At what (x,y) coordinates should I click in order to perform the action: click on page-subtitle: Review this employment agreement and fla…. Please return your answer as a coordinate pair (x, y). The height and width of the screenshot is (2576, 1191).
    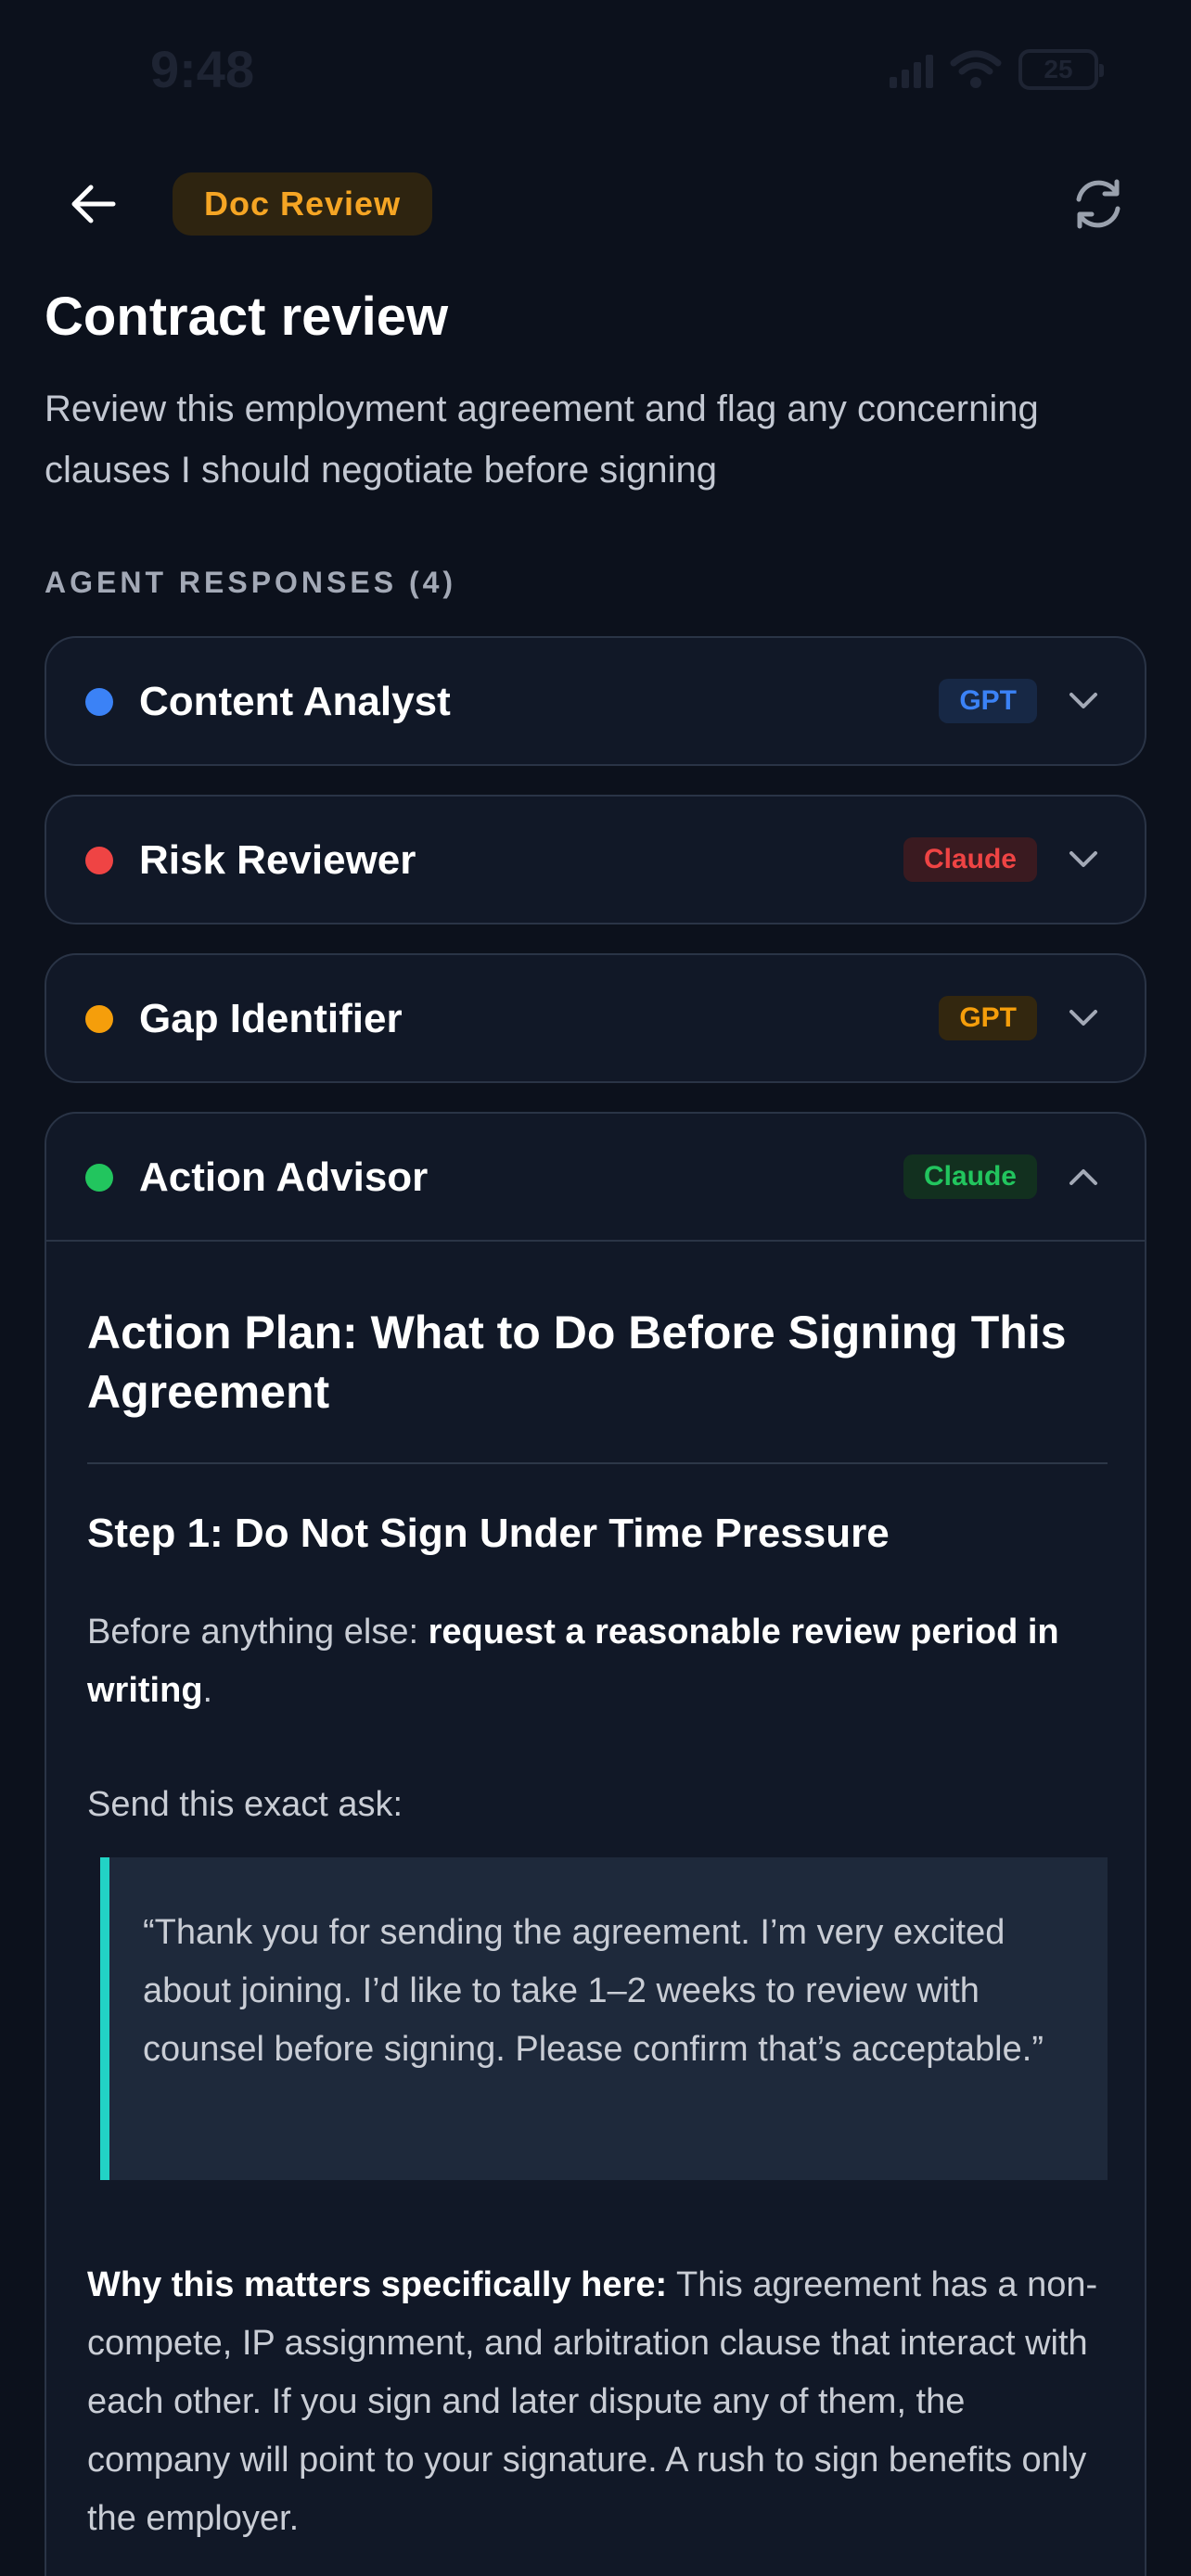
    Looking at the image, I should click on (542, 440).